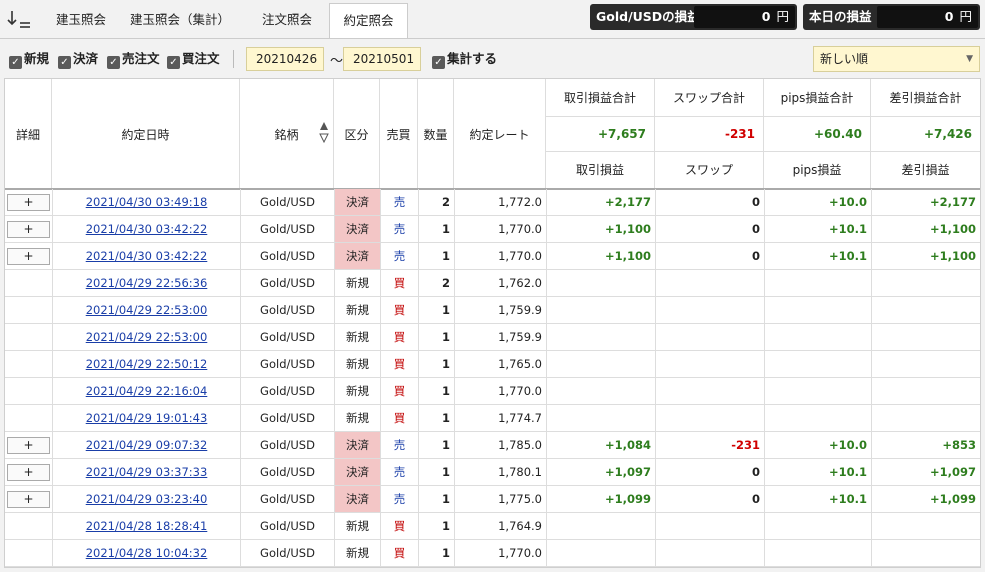 This screenshot has height=572, width=985. I want to click on type-cell-text: 決済, so click(357, 202).